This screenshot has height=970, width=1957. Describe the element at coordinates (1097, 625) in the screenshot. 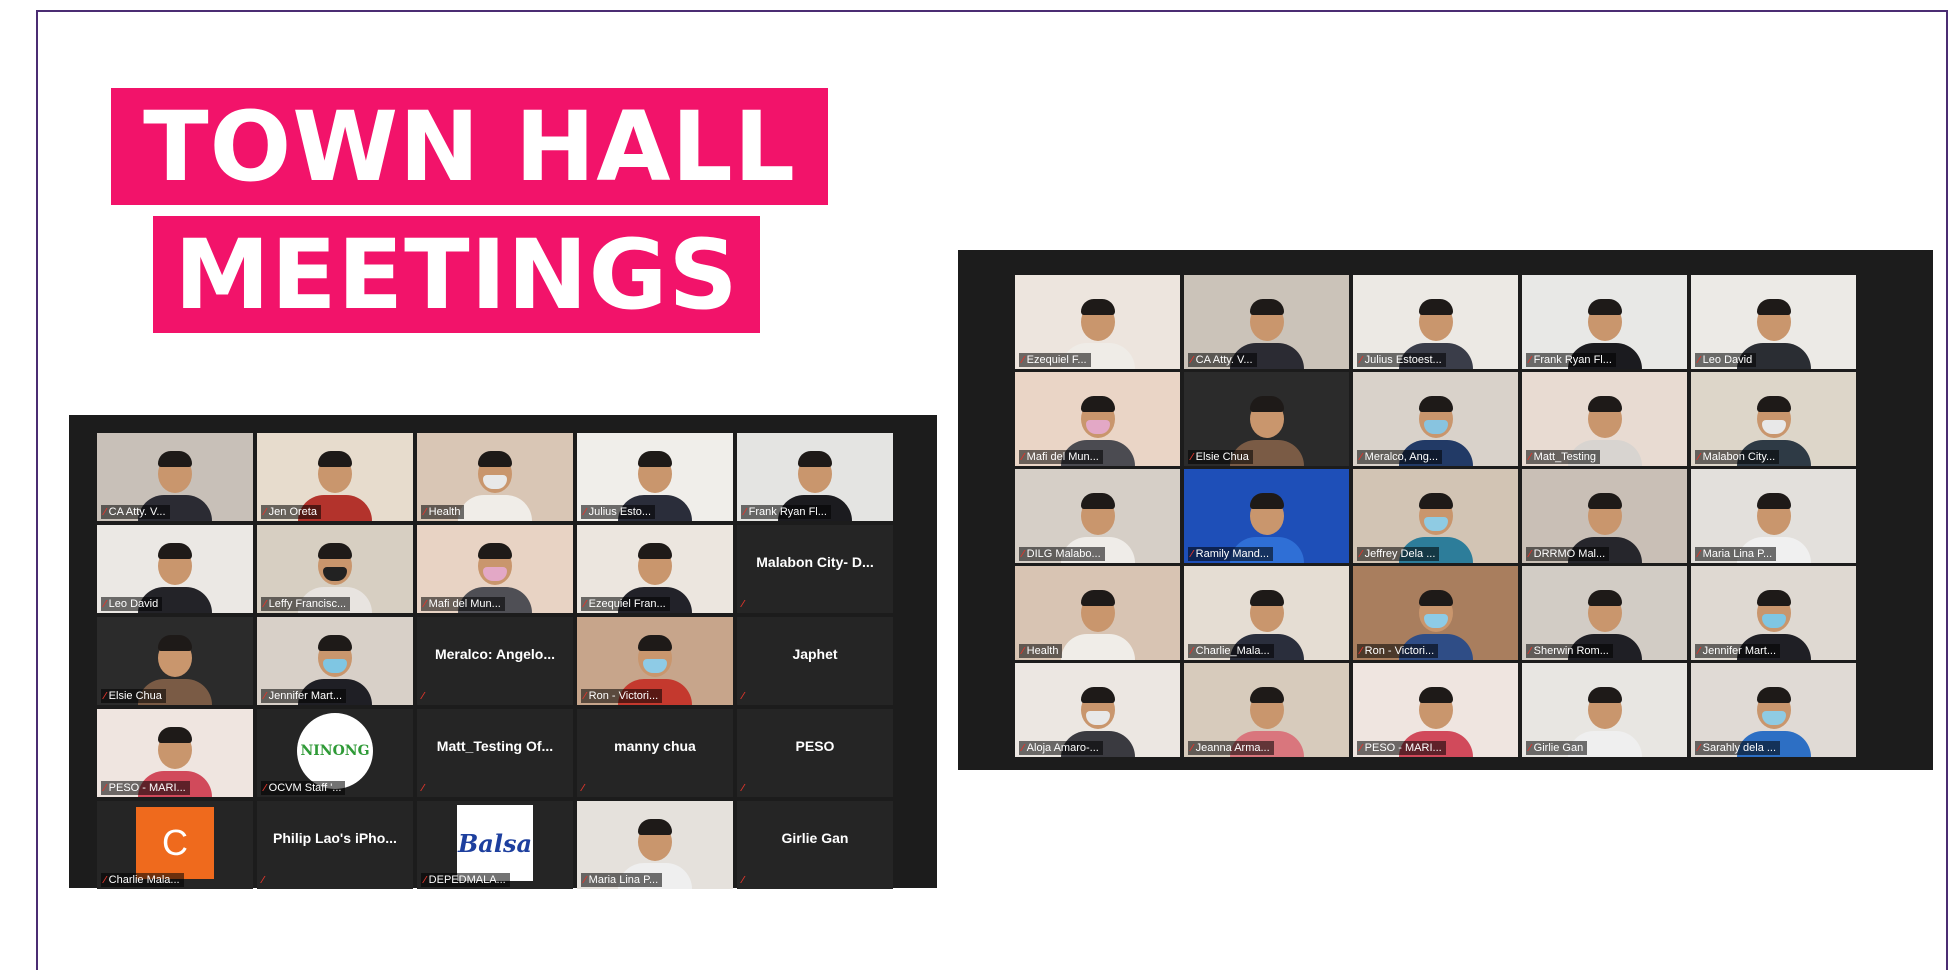

I see `participant-figure` at that location.